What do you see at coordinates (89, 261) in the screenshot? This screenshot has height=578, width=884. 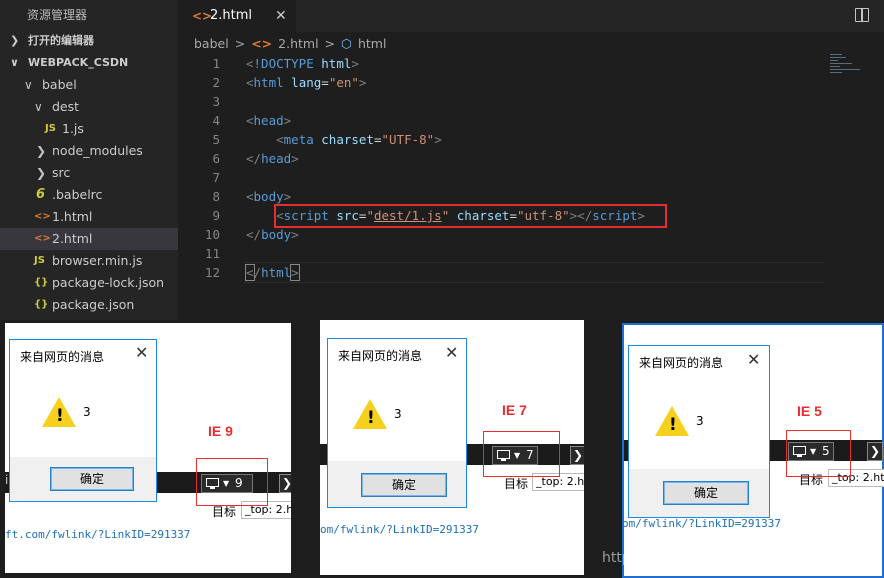 I see `tree-item-browser-min-js: JS browser.min.js` at bounding box center [89, 261].